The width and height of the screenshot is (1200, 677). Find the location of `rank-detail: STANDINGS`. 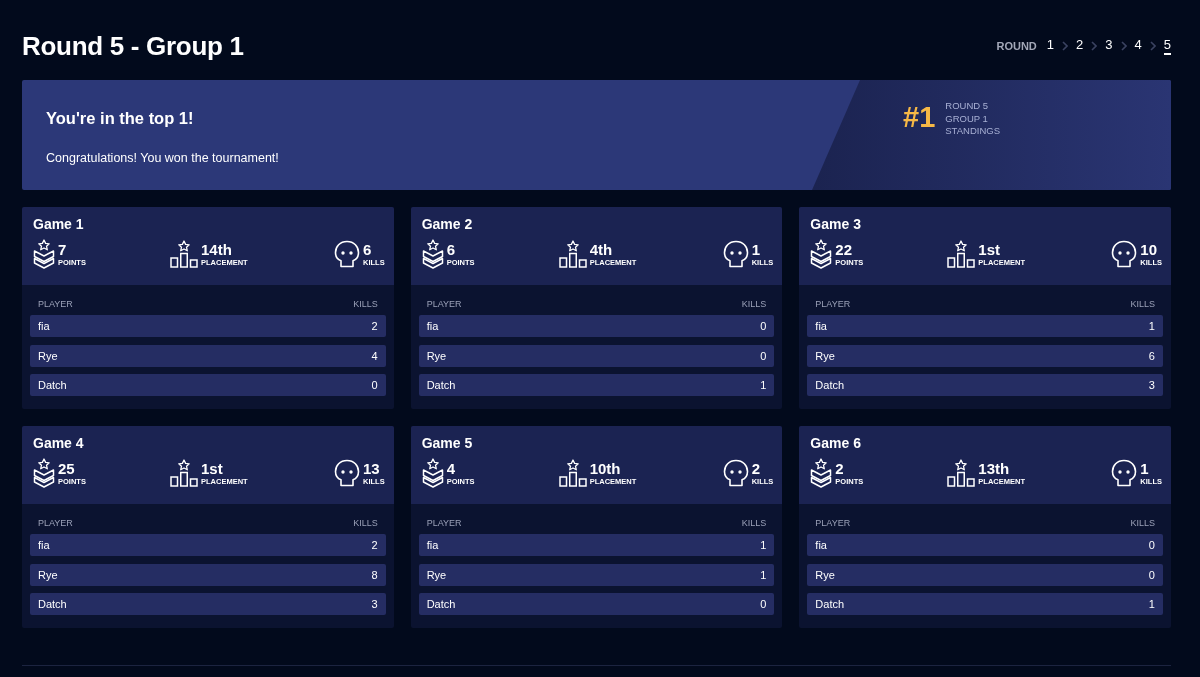

rank-detail: STANDINGS is located at coordinates (972, 132).